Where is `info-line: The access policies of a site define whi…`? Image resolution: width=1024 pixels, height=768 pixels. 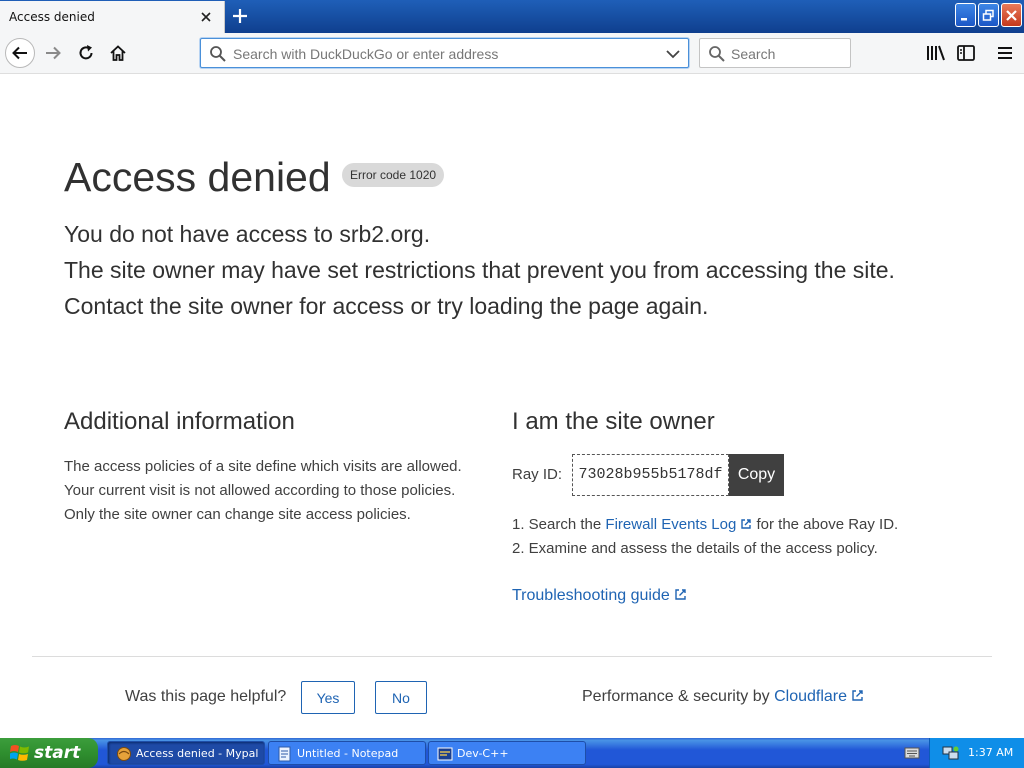 info-line: The access policies of a site define whi… is located at coordinates (263, 466).